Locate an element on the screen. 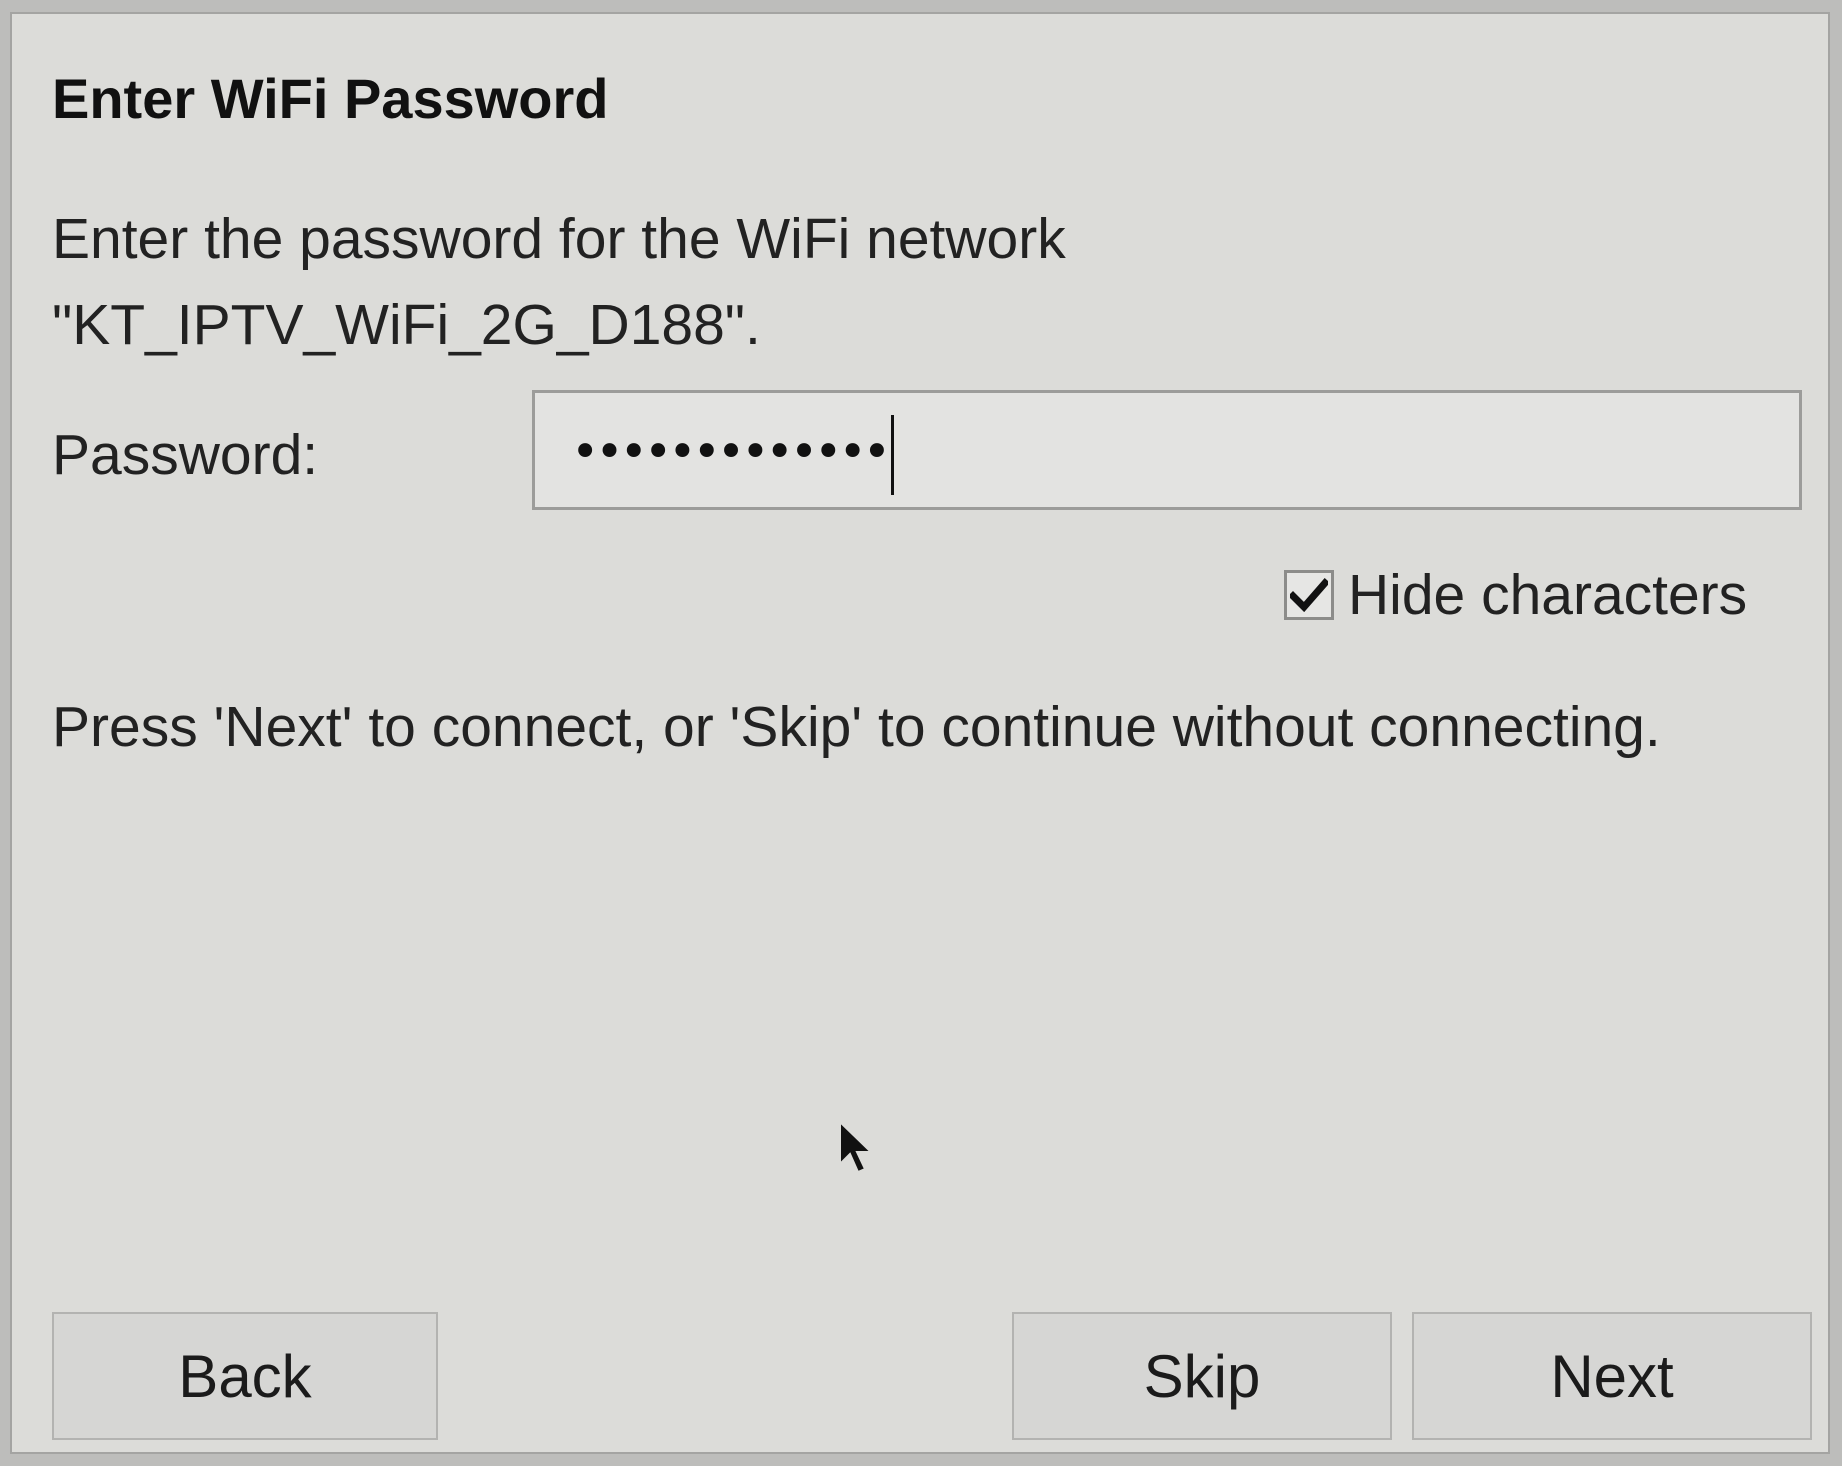  next-button: Next is located at coordinates (1612, 1376).